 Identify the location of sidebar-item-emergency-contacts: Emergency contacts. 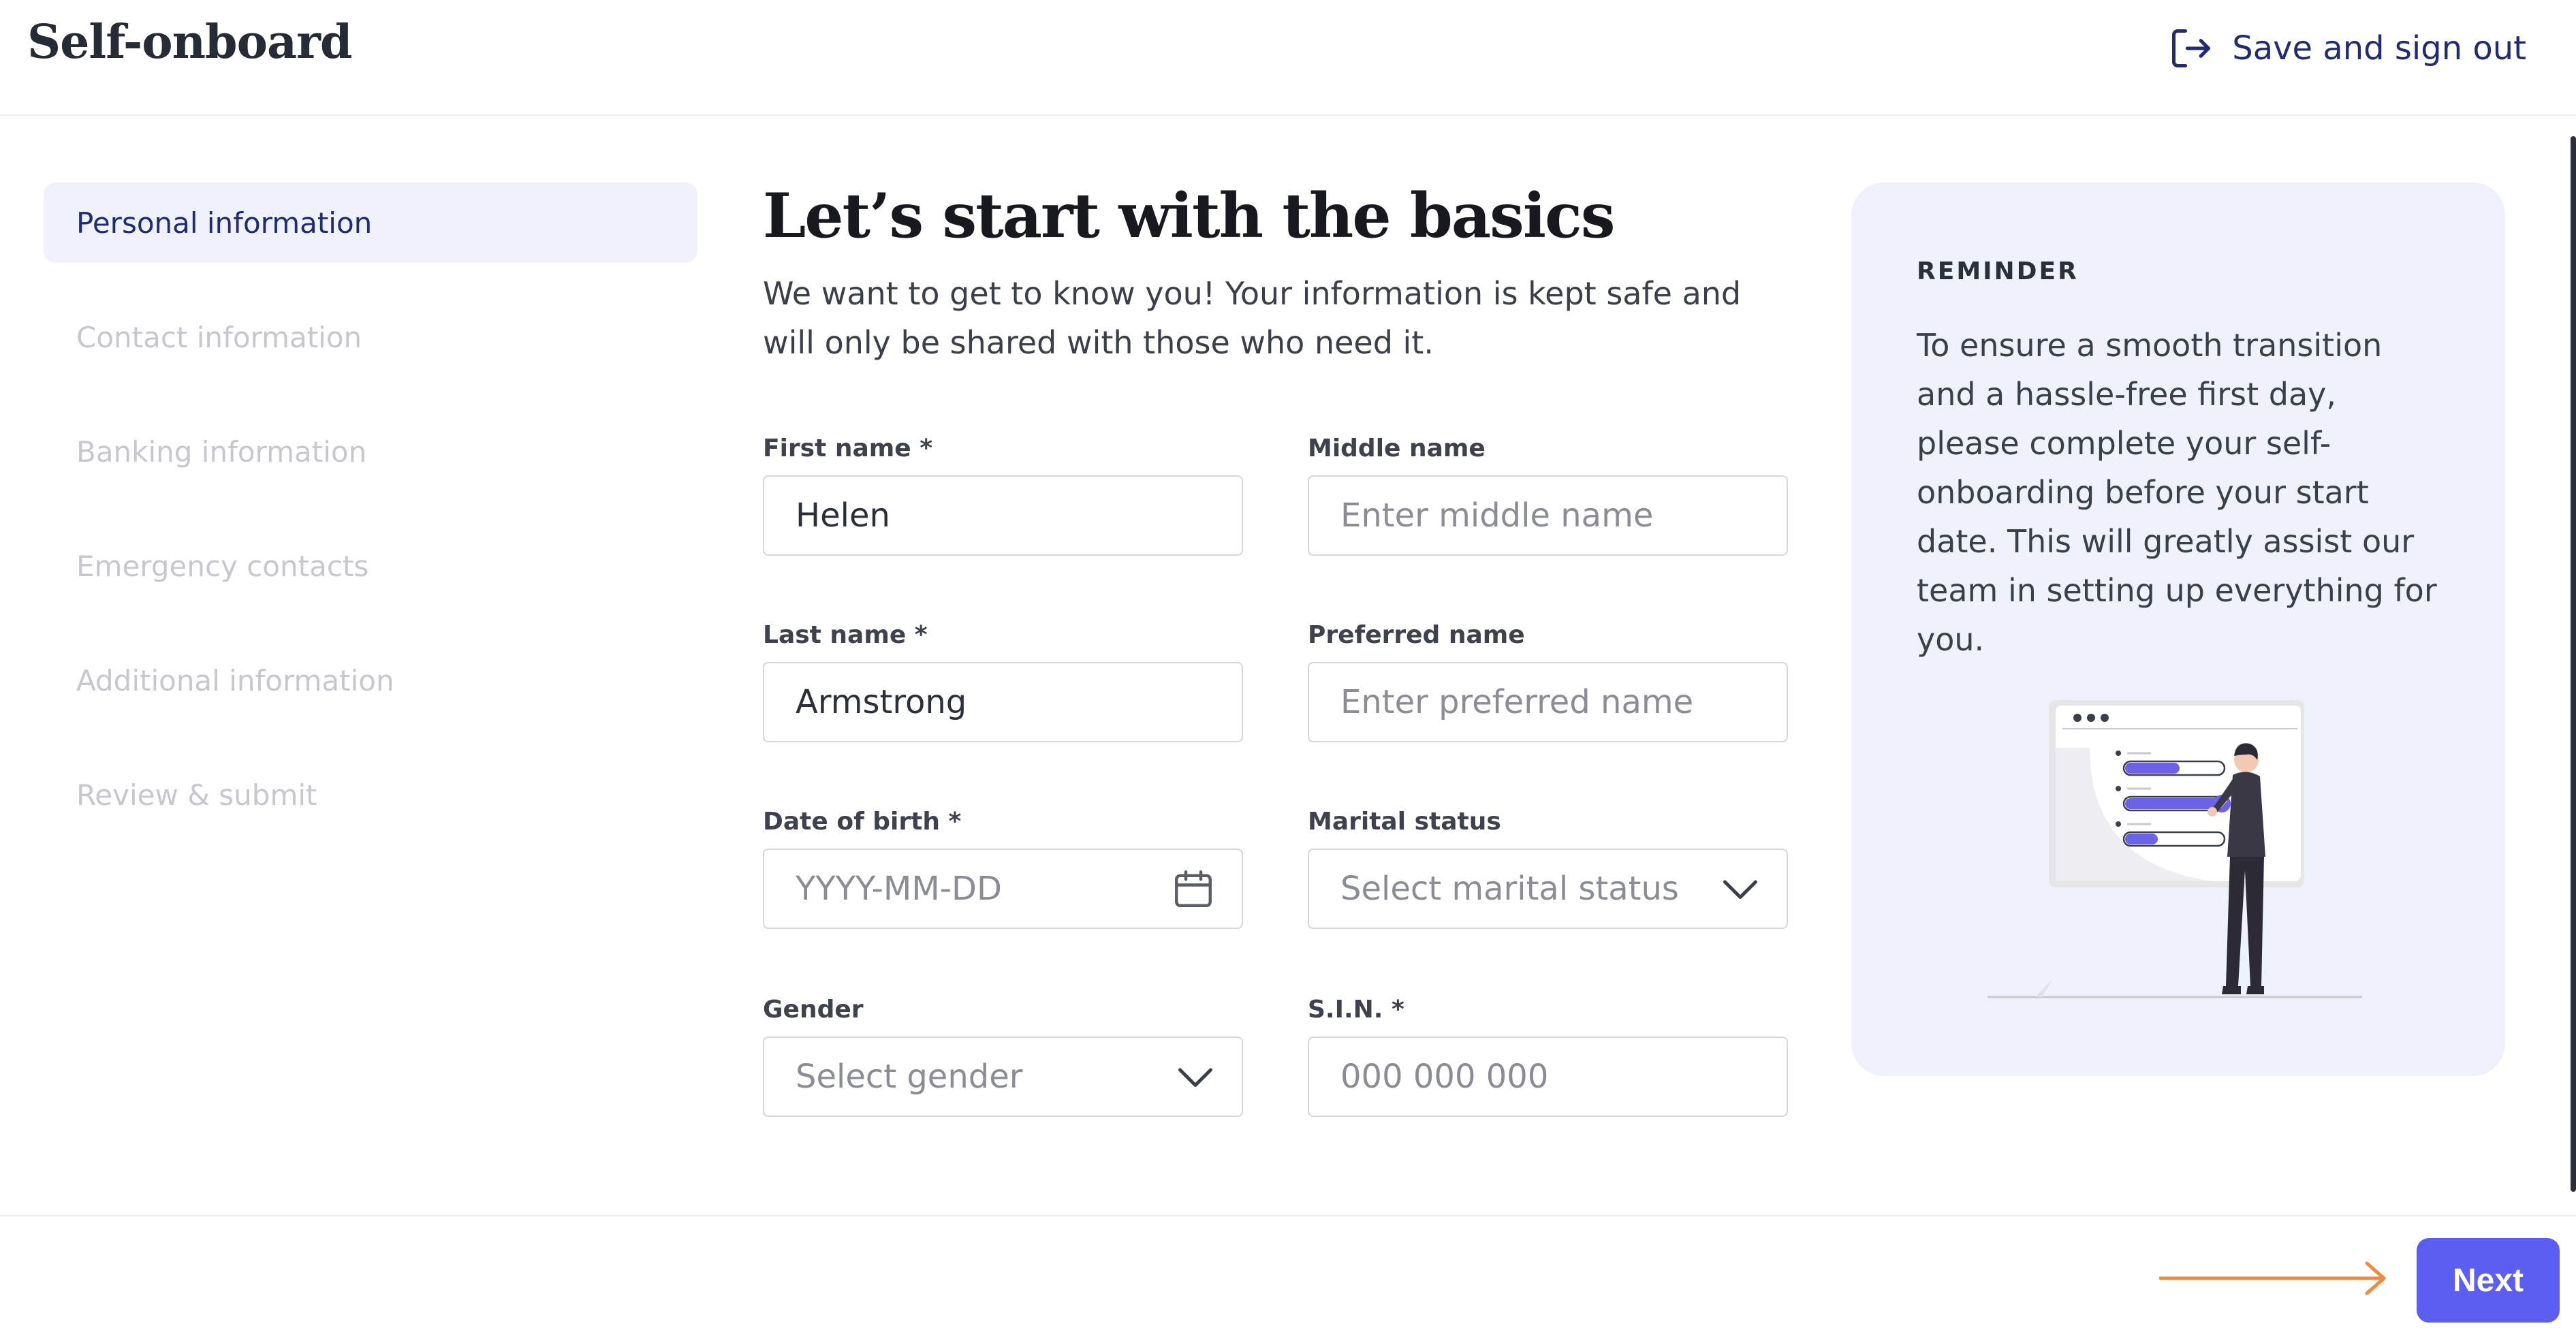
(370, 566).